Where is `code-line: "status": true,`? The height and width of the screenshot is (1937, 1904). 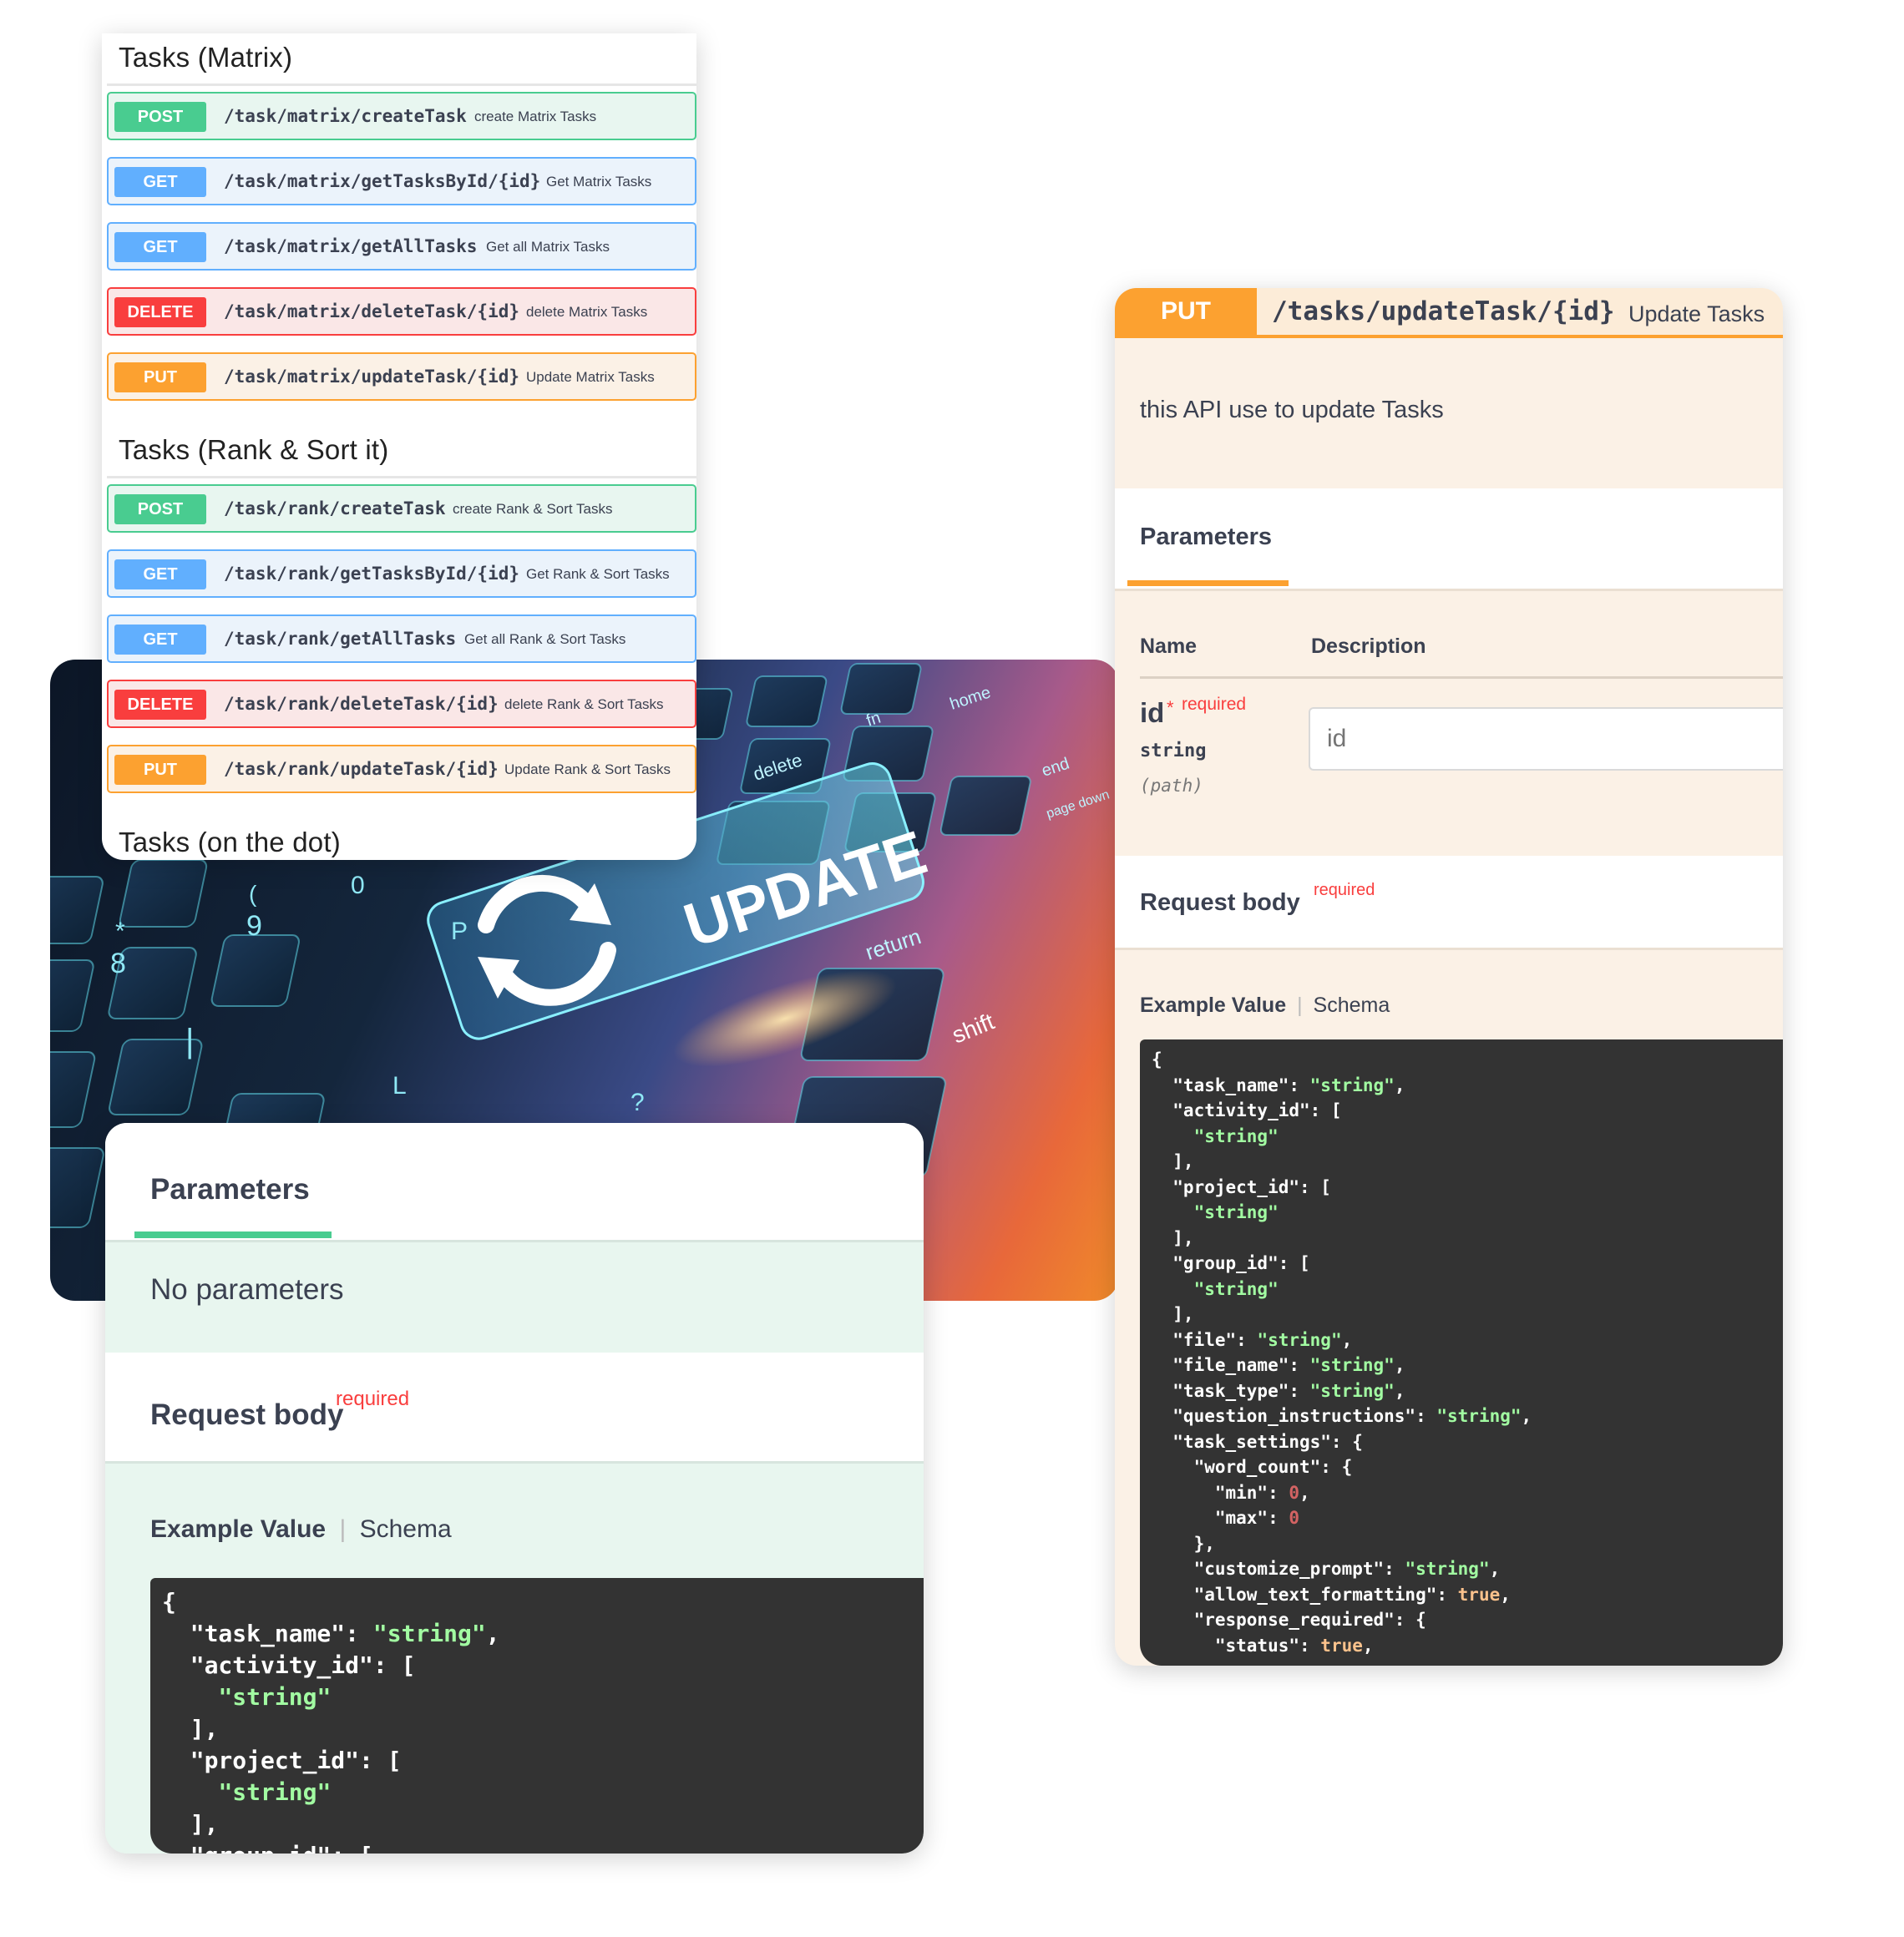 code-line: "status": true, is located at coordinates (1263, 1645).